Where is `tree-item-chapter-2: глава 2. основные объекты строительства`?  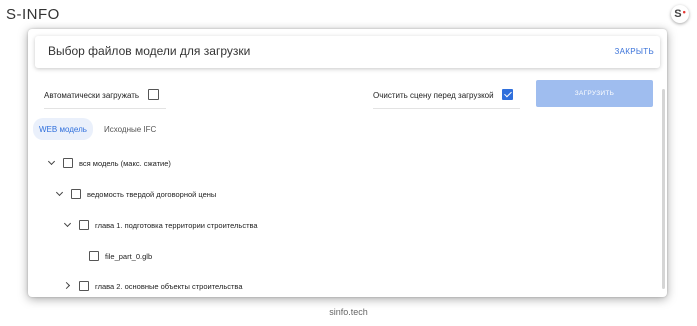
tree-item-chapter-2: глава 2. основные объекты строительства is located at coordinates (153, 286).